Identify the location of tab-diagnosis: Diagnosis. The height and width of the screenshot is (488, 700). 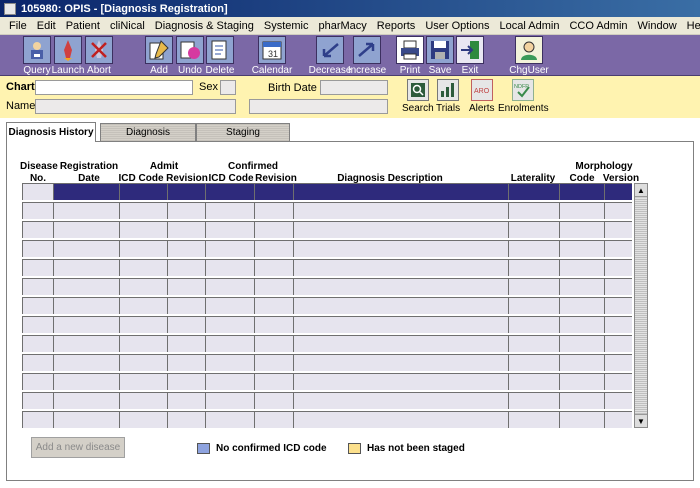
(148, 132).